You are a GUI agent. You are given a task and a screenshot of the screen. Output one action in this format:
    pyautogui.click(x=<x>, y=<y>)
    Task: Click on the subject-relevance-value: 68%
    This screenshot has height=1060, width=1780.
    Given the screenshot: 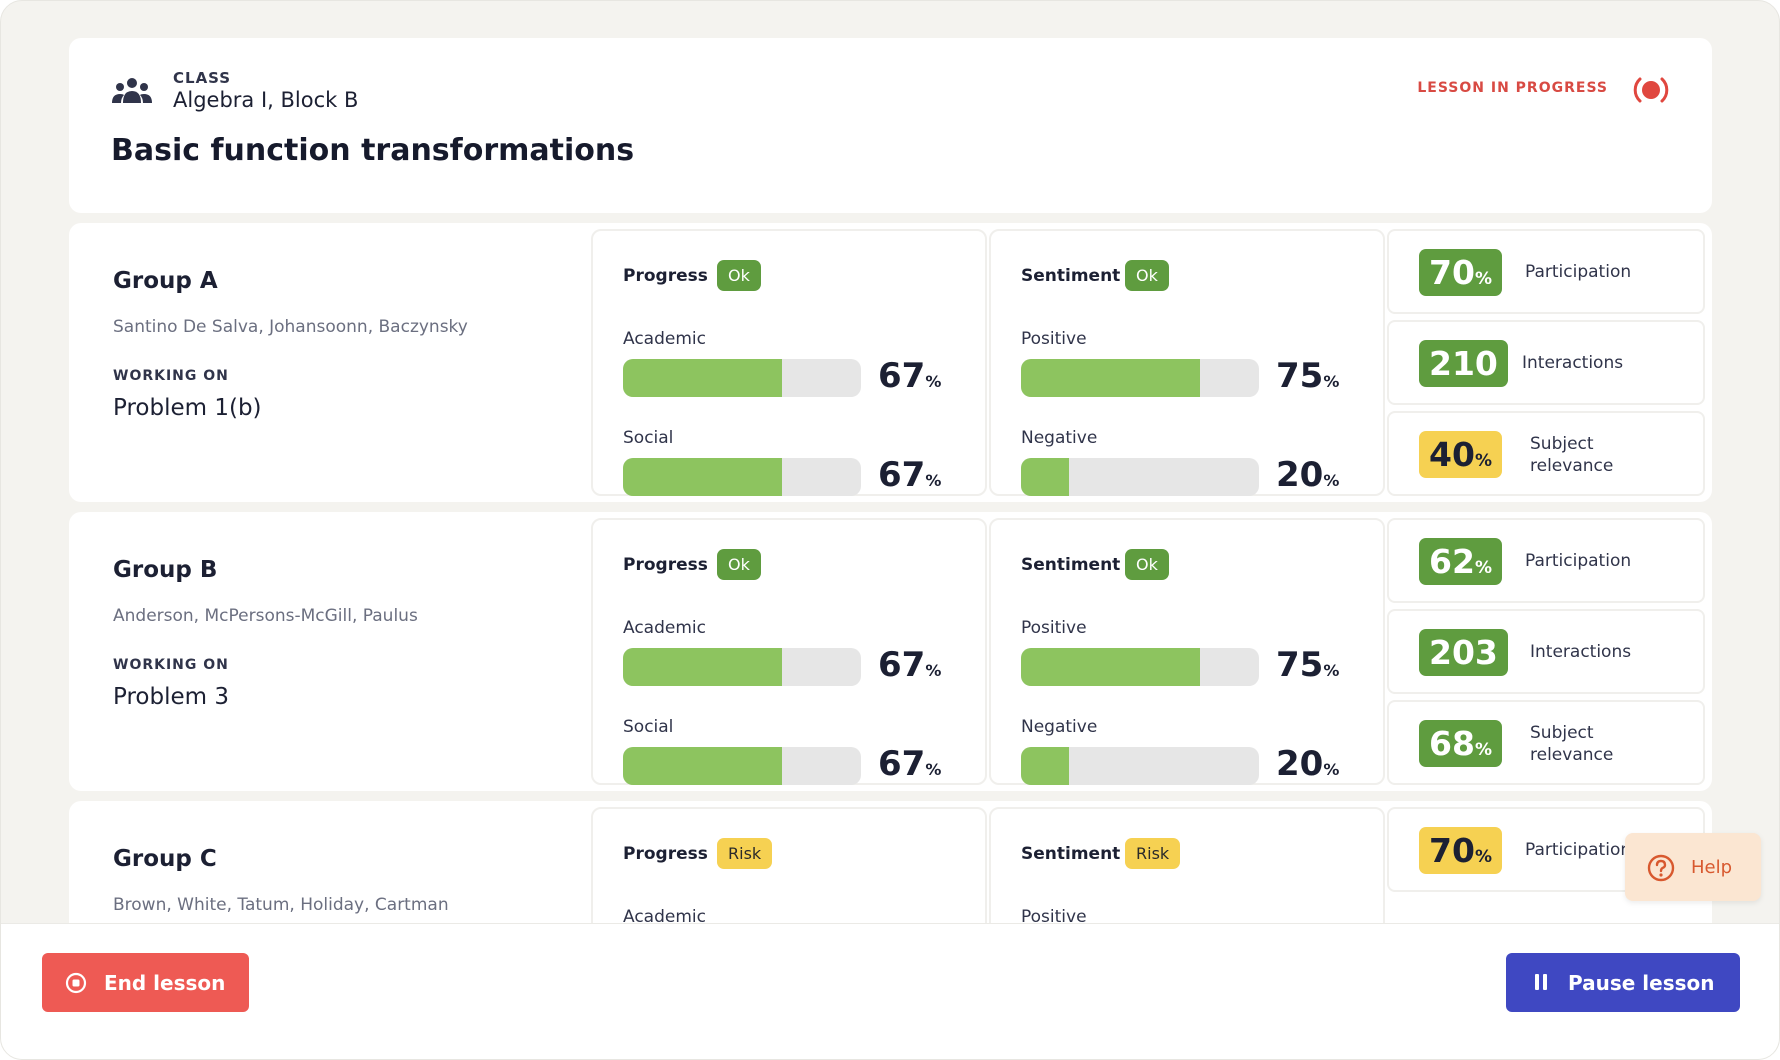 What is the action you would take?
    pyautogui.click(x=1460, y=743)
    